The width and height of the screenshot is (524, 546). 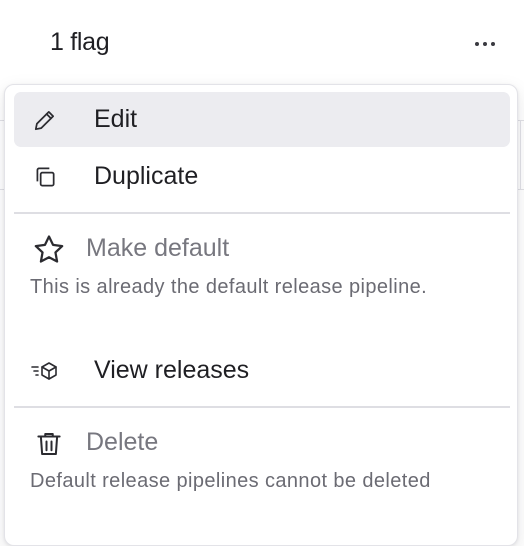 I want to click on duplicate-icon, so click(x=45, y=177).